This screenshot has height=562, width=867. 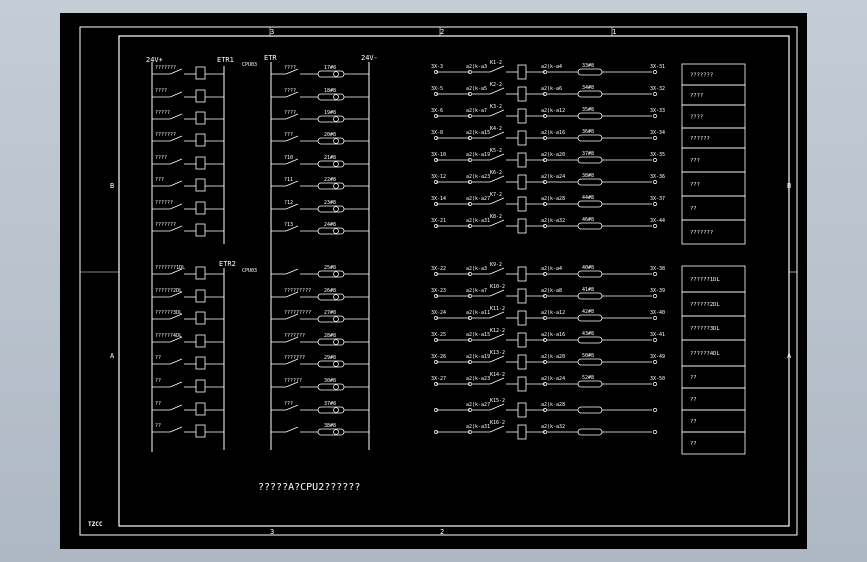 I want to click on relay-contact-label: K14-2, so click(x=497, y=375).